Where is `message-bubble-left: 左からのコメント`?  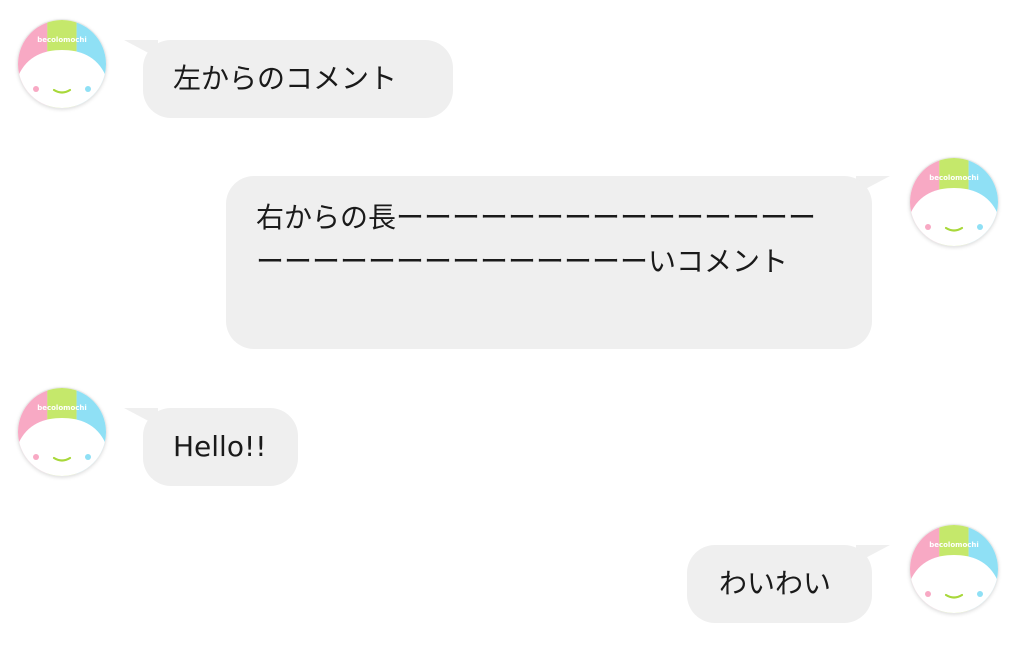
message-bubble-left: 左からのコメント is located at coordinates (298, 79).